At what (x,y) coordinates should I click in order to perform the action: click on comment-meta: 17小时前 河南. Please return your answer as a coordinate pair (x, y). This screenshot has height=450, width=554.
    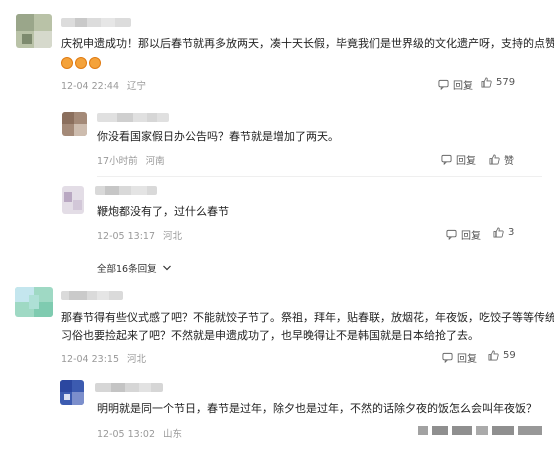
    Looking at the image, I should click on (131, 160).